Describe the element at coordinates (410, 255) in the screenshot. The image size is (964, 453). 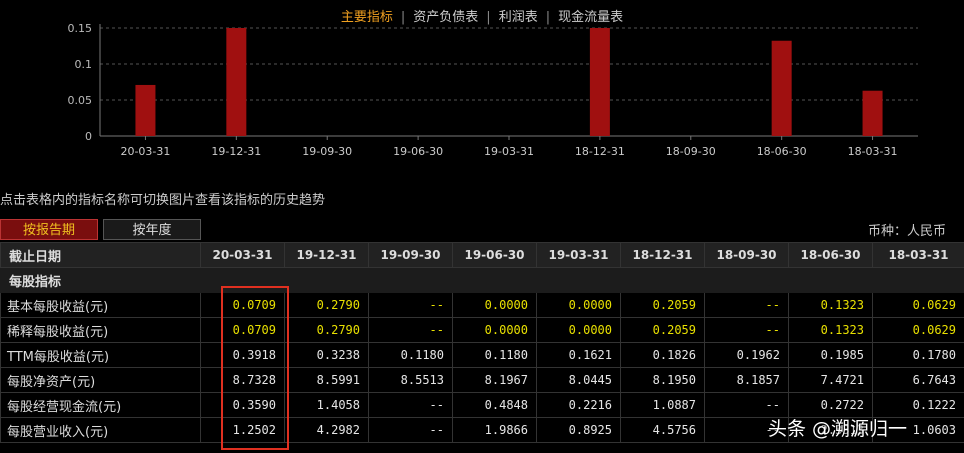
I see `header-date: 19-09-30` at that location.